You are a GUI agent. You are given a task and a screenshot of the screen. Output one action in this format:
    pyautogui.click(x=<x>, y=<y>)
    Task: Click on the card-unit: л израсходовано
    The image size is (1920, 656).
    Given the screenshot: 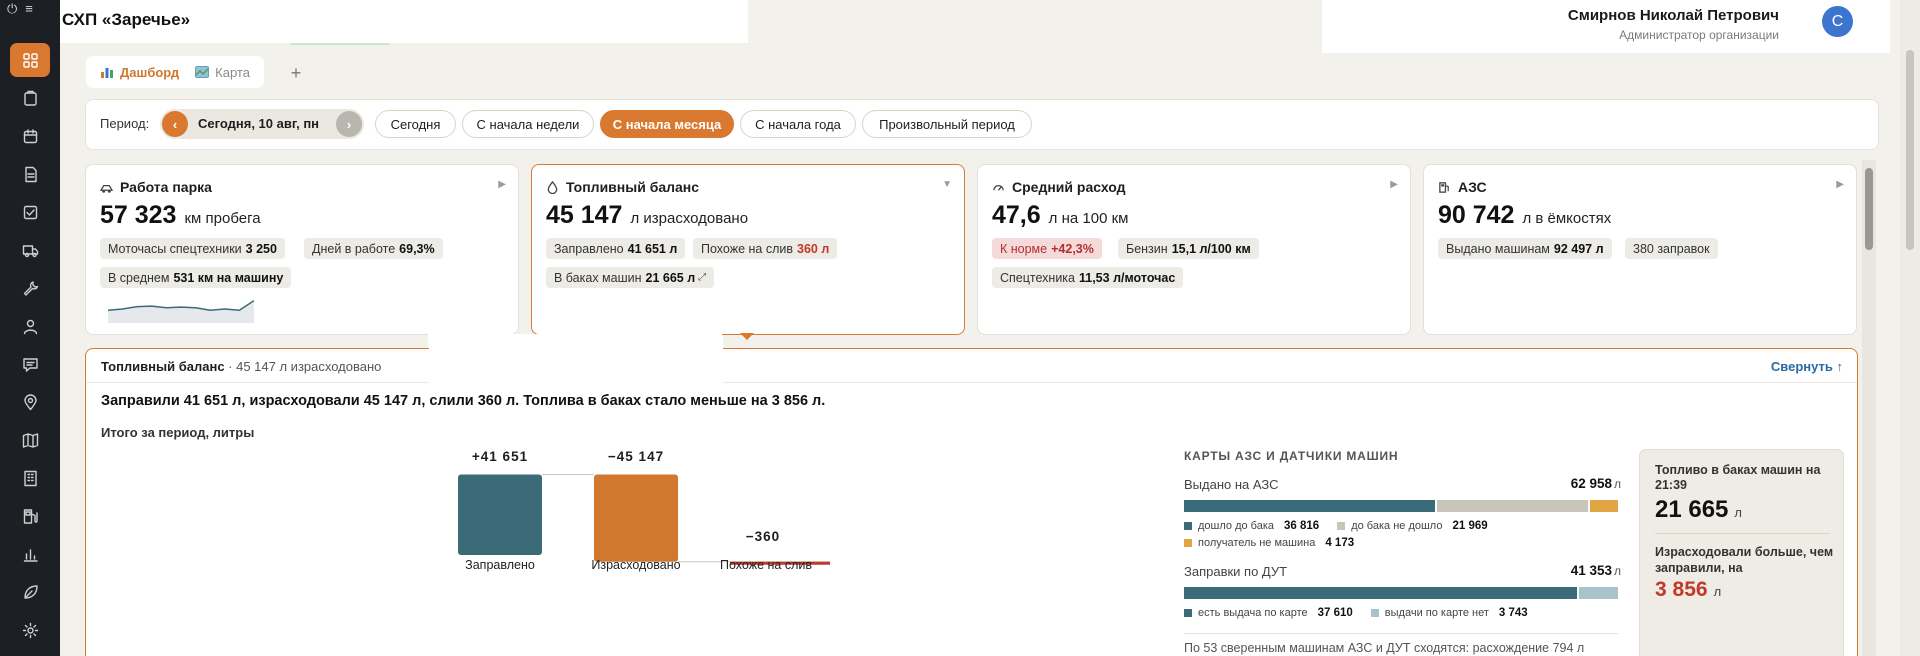 What is the action you would take?
    pyautogui.click(x=689, y=218)
    